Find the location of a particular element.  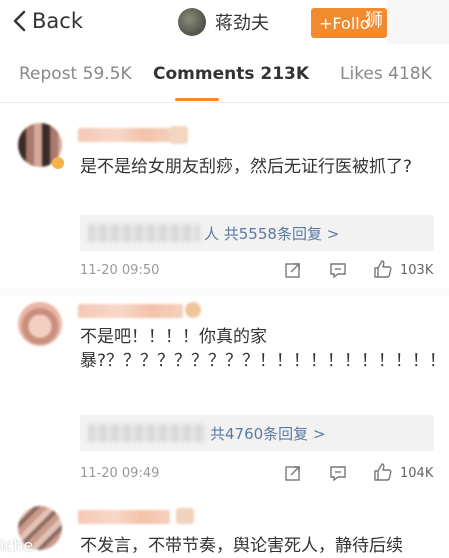

like-count: 104K is located at coordinates (417, 473).